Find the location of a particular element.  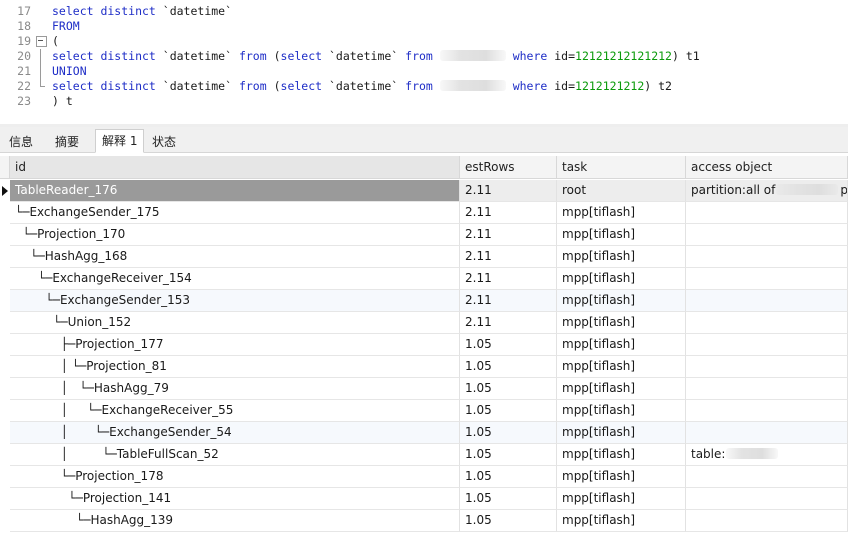

code-line: 21 UNION is located at coordinates (424, 71).